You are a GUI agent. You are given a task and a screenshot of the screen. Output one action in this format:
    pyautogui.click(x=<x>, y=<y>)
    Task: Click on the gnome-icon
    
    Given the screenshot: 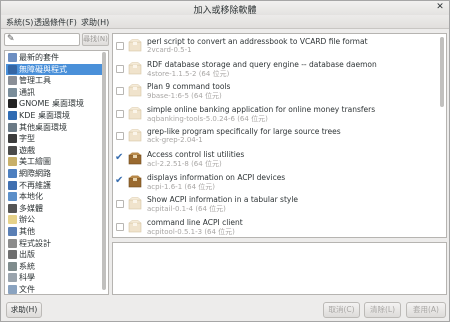 What is the action you would take?
    pyautogui.click(x=12, y=104)
    